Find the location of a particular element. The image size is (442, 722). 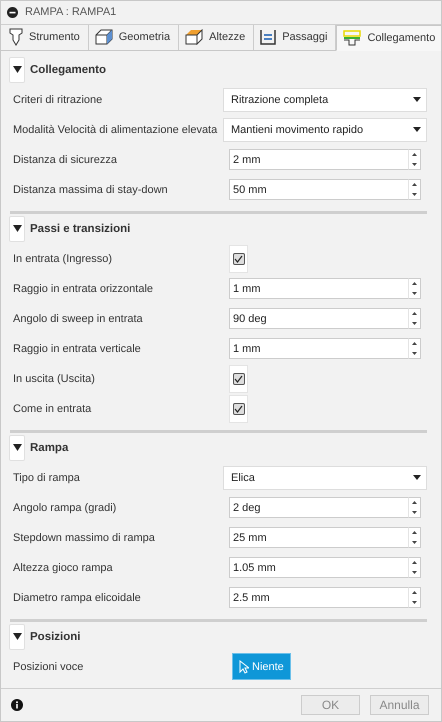

cube-icon is located at coordinates (103, 37).